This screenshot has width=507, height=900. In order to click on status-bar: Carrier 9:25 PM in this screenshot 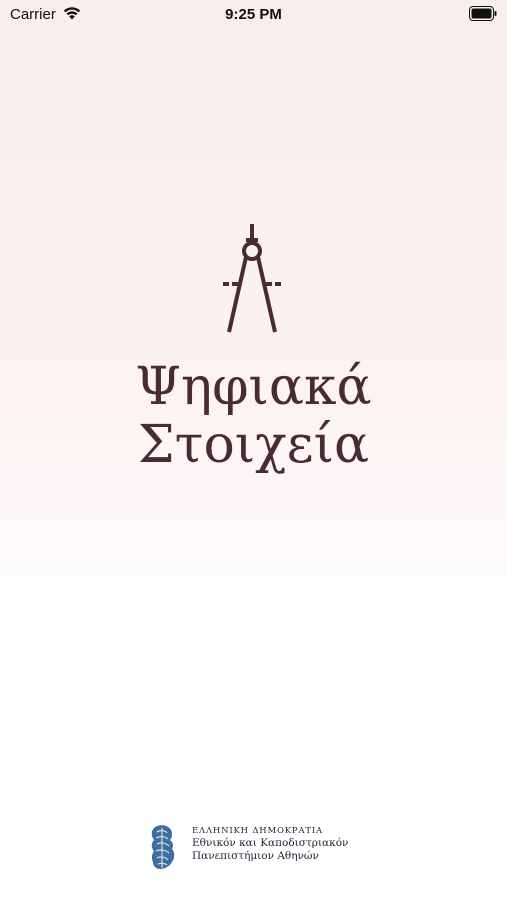, I will do `click(253, 15)`.